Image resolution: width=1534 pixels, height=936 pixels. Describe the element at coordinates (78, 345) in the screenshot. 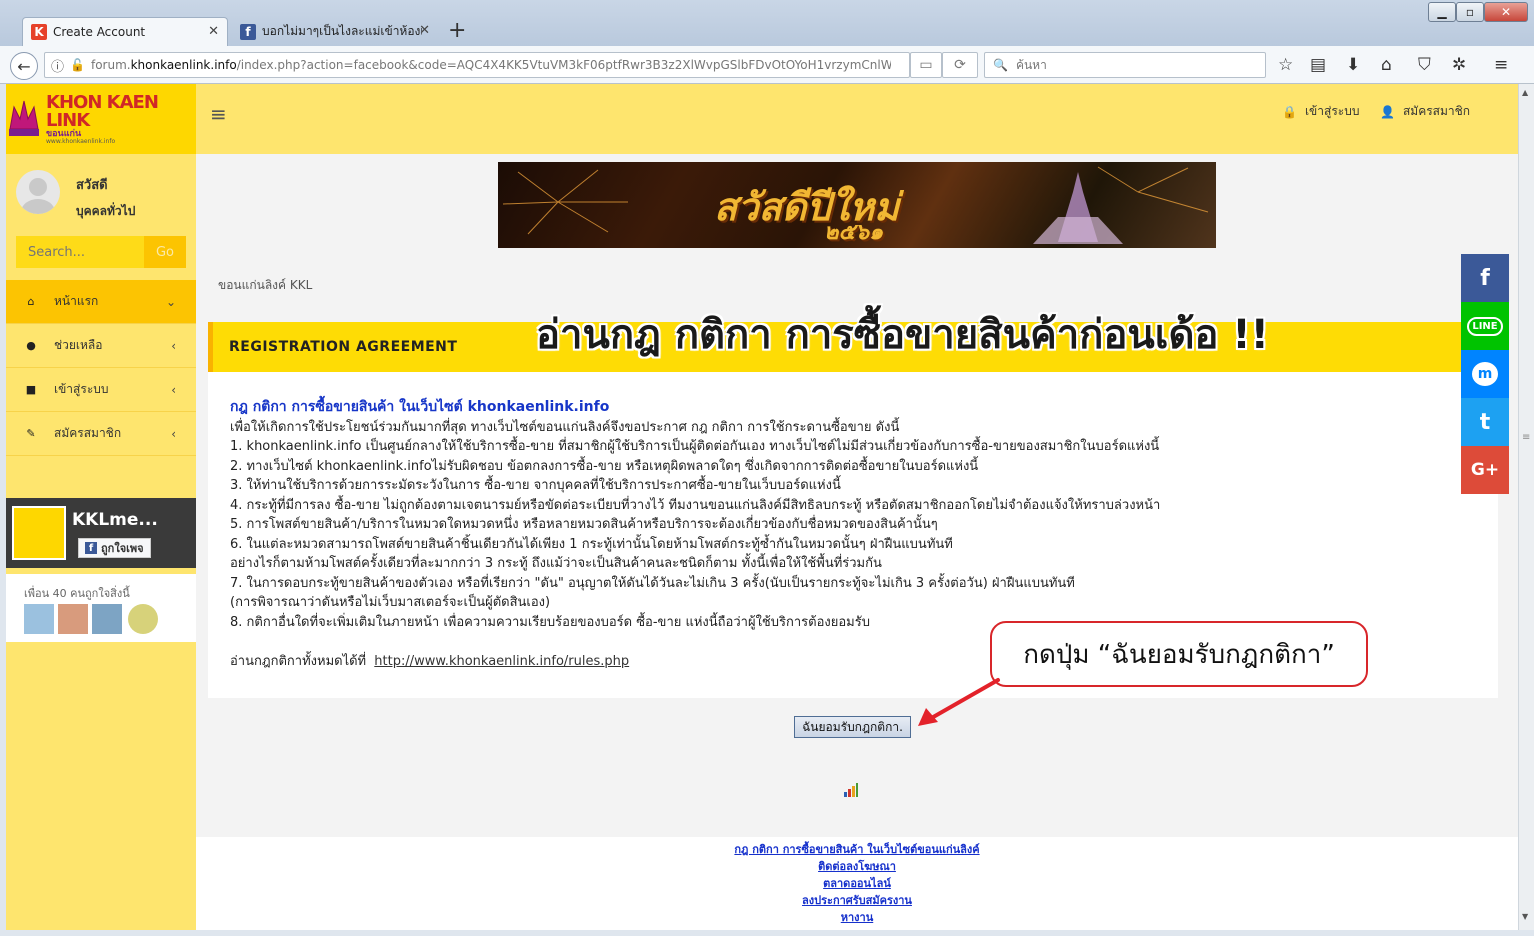

I see `sidebar-item-label: ช่วยเหลือ` at that location.